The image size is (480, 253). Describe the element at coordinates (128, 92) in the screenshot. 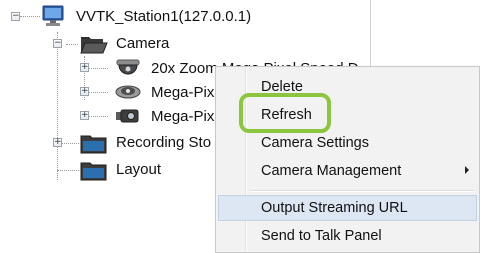

I see `fisheye-camera-icon` at that location.